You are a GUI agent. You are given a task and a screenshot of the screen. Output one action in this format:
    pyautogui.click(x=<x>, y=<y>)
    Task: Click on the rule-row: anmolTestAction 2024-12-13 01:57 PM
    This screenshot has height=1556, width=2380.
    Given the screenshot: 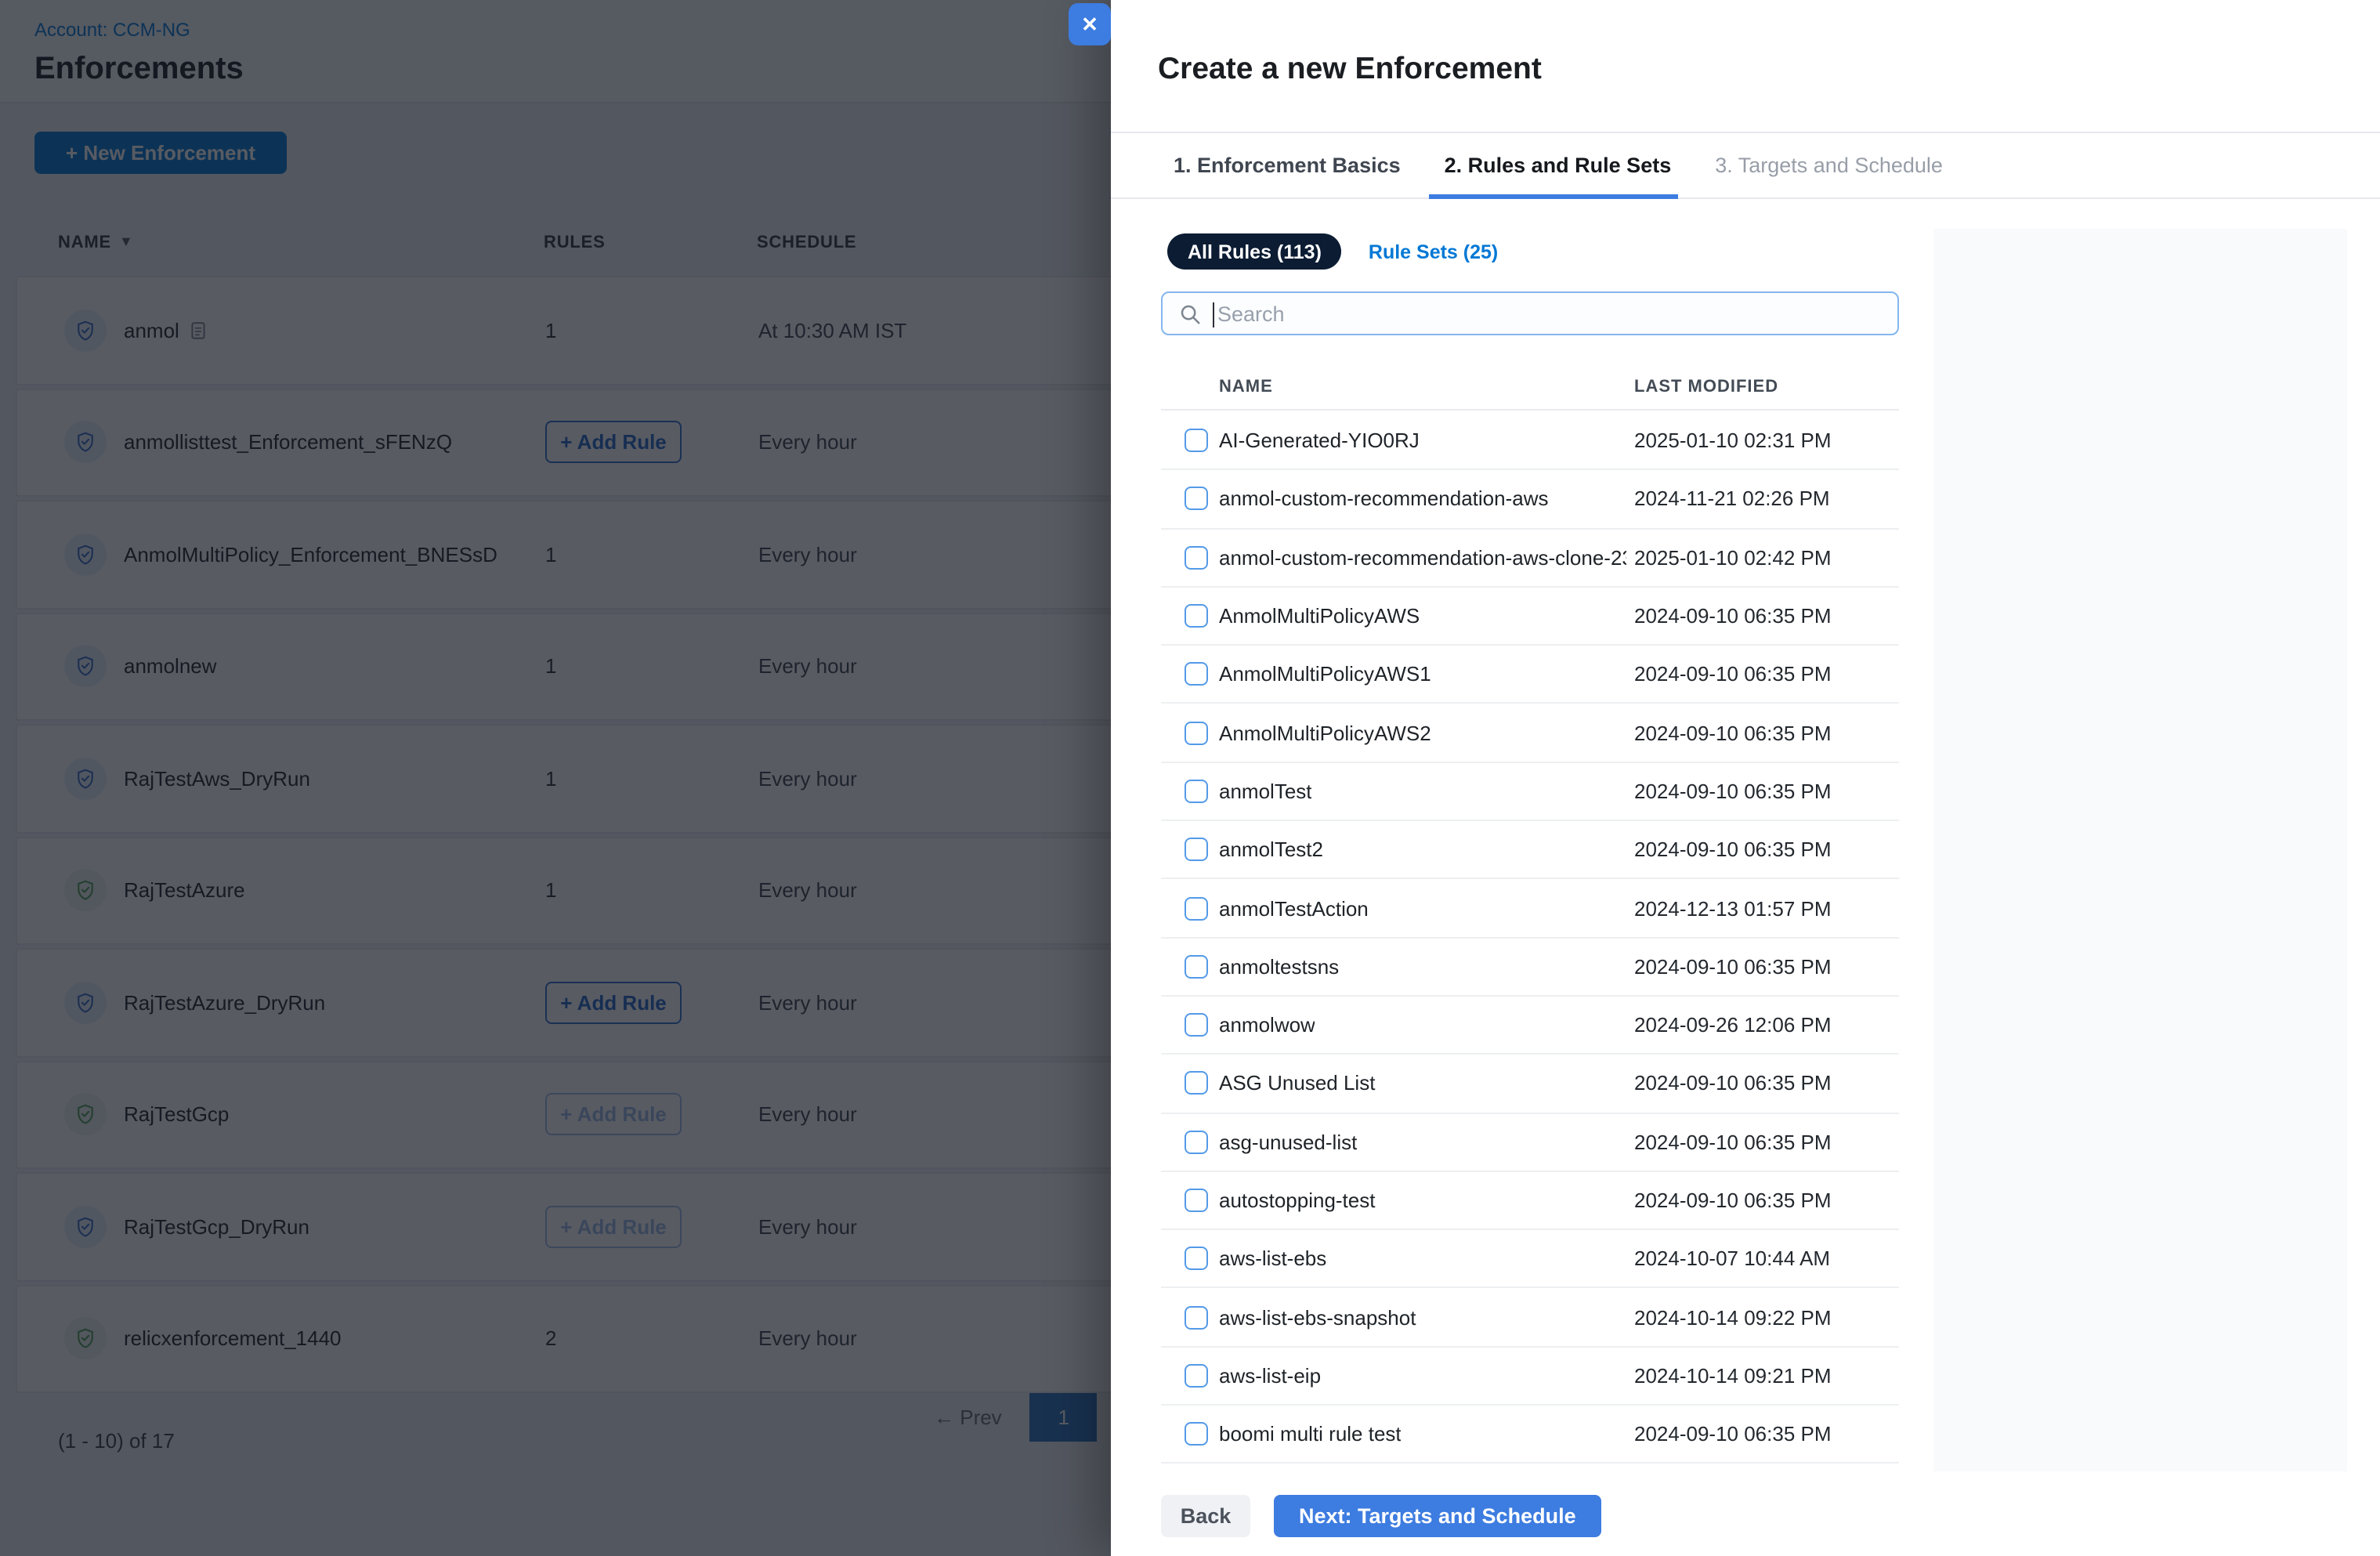 What is the action you would take?
    pyautogui.click(x=1530, y=909)
    